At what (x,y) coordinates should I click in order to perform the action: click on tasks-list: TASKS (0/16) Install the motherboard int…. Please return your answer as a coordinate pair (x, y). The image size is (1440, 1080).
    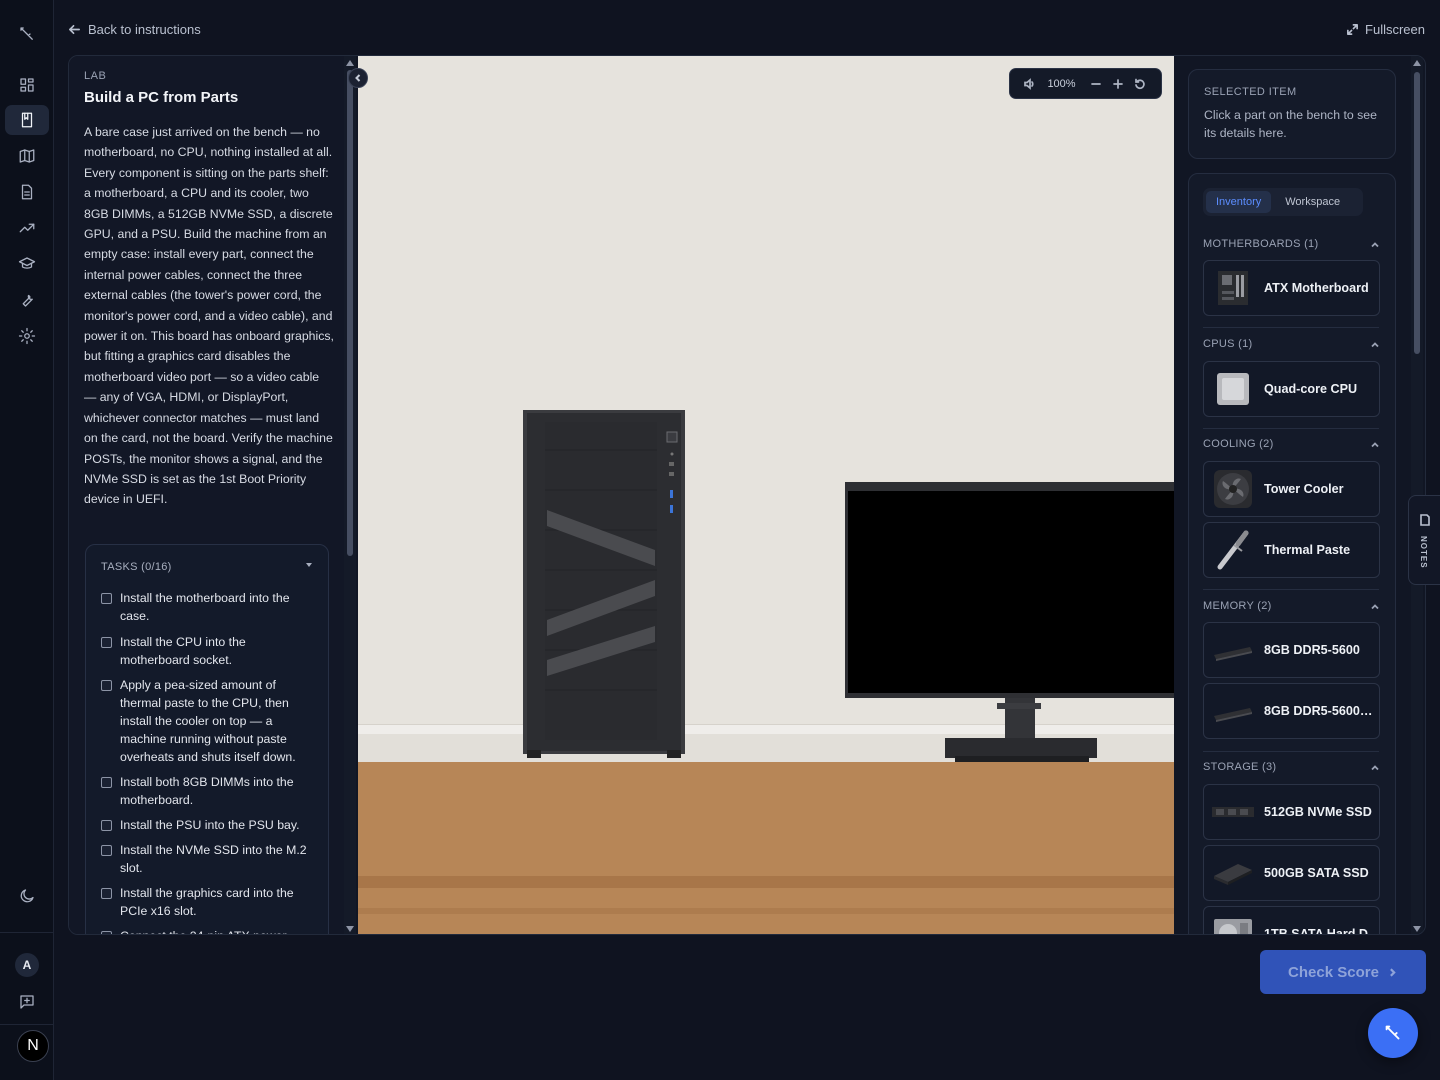
    Looking at the image, I should click on (207, 739).